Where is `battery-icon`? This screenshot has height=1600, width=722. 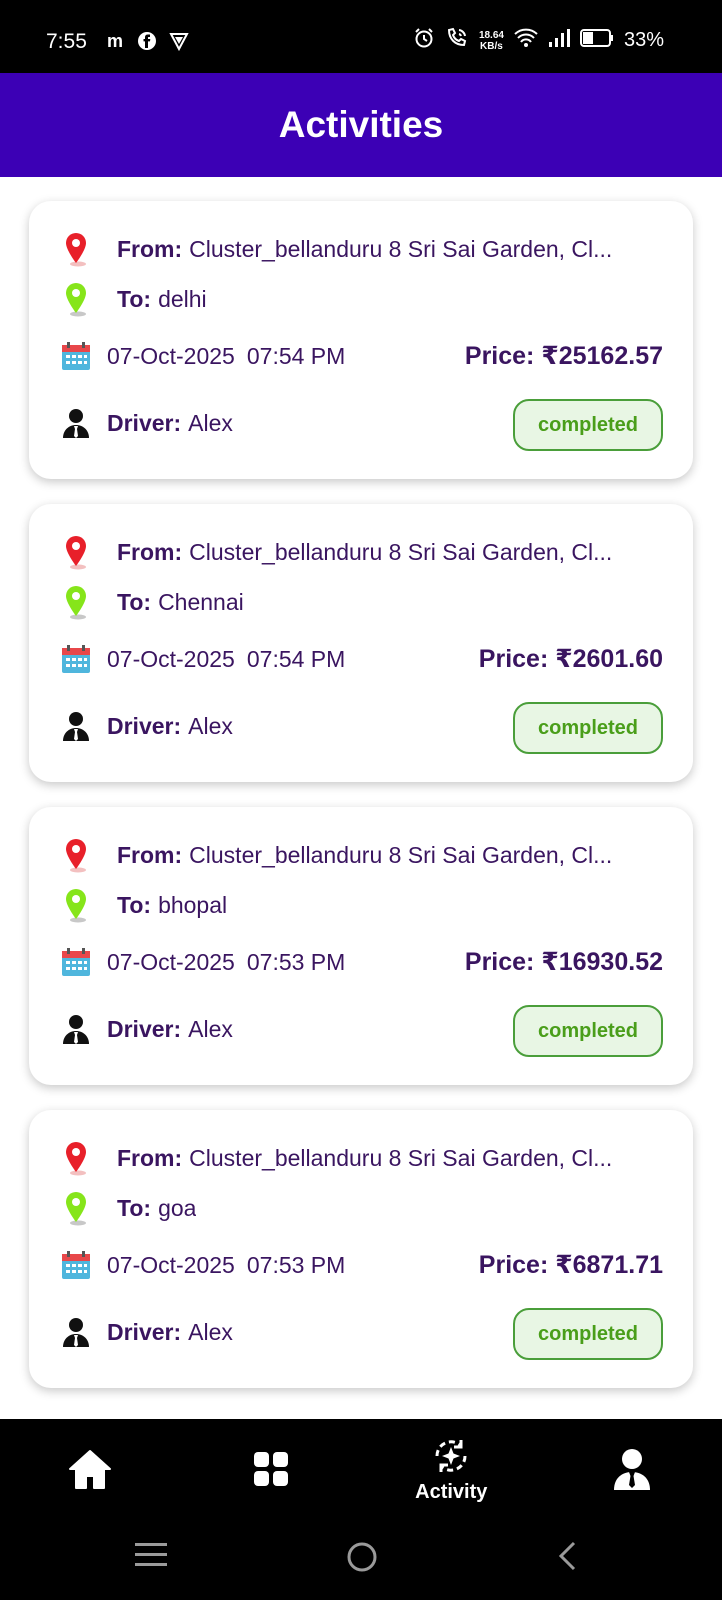
battery-icon is located at coordinates (596, 40).